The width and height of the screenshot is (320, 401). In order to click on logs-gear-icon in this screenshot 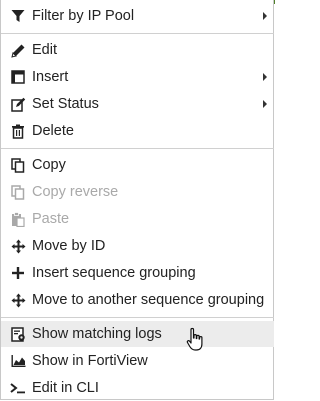, I will do `click(18, 334)`.